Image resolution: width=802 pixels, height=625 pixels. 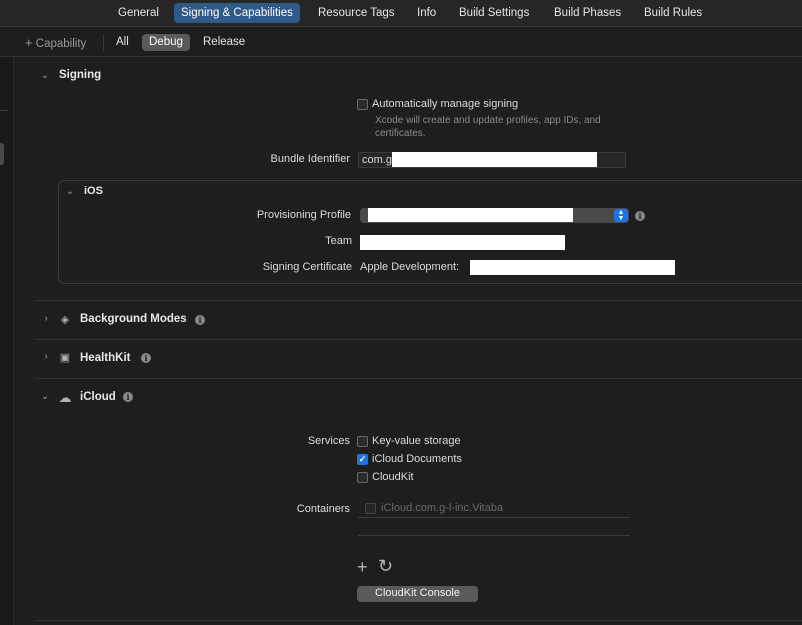 I want to click on container-checkbox, so click(x=370, y=508).